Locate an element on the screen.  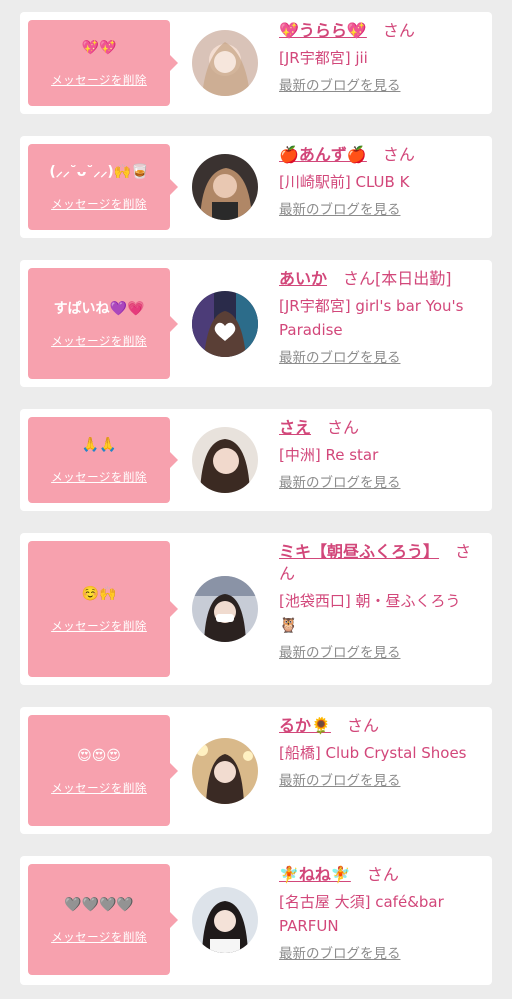
message-text: ☺️🙌 is located at coordinates (99, 594).